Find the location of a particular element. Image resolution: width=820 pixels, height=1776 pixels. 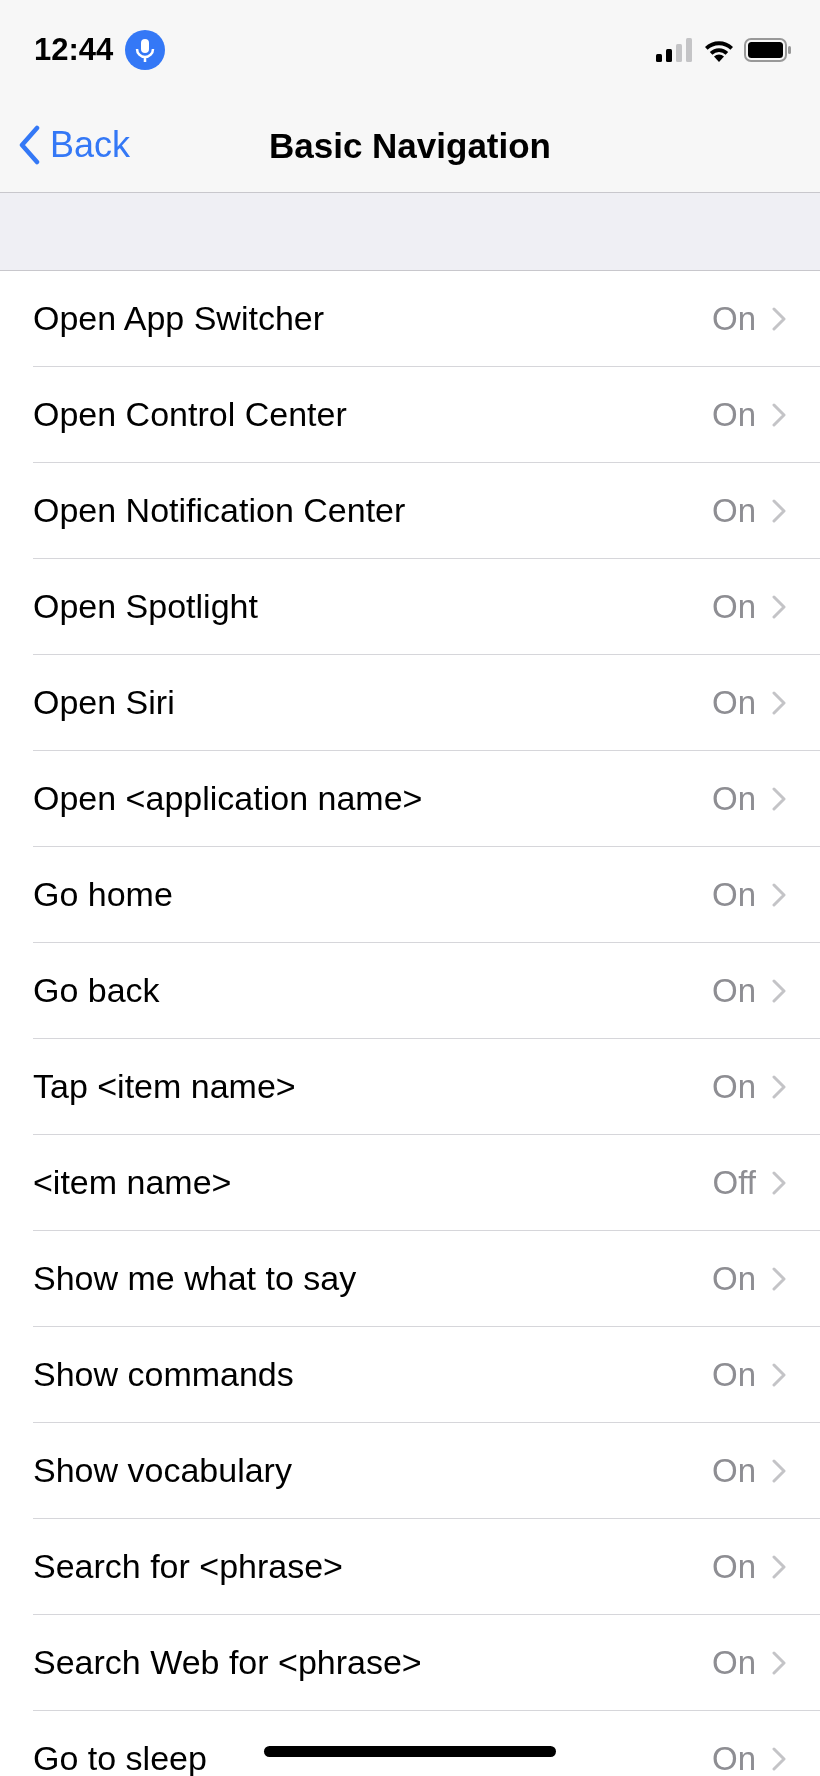

page-title: Basic Navigation is located at coordinates (409, 146).